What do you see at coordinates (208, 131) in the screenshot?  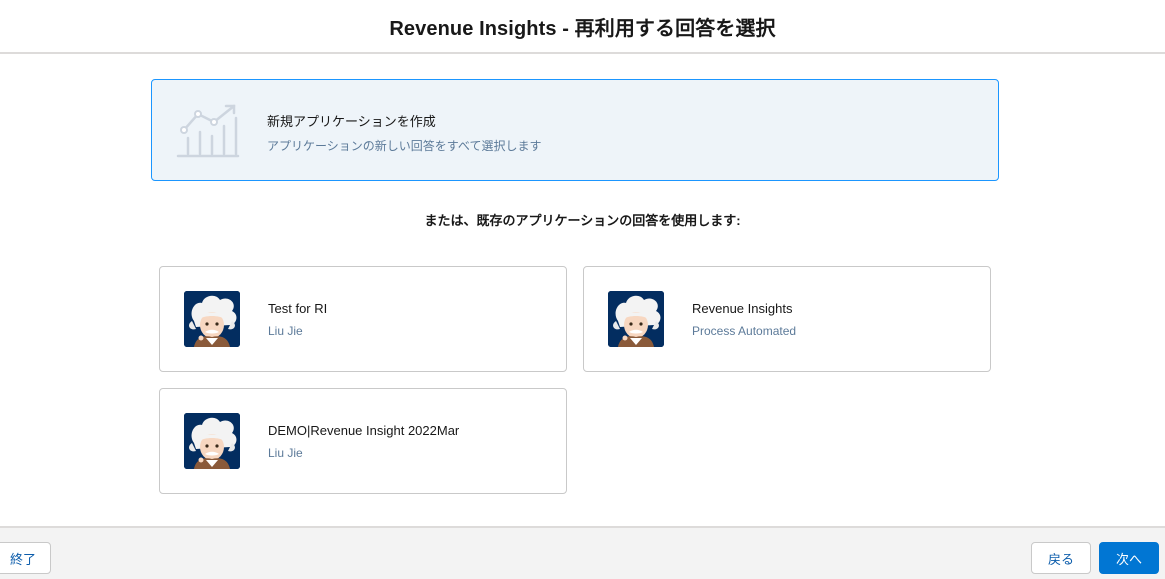 I see `line-chart-icon` at bounding box center [208, 131].